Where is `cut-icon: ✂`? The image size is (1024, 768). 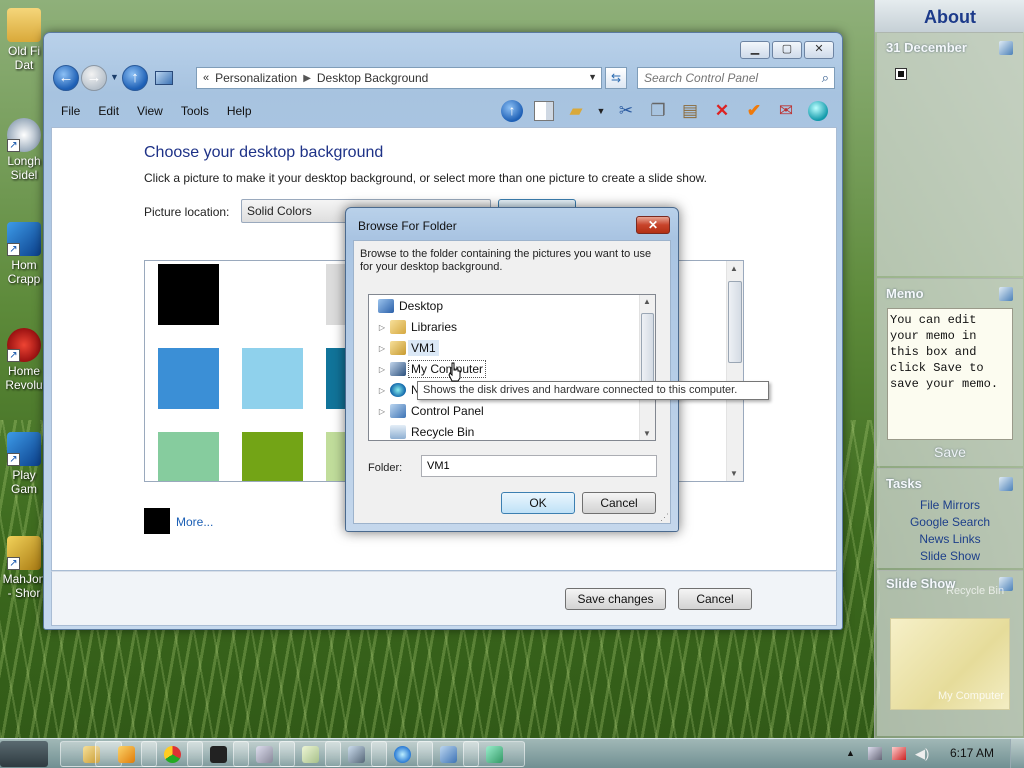
cut-icon: ✂ is located at coordinates (626, 111).